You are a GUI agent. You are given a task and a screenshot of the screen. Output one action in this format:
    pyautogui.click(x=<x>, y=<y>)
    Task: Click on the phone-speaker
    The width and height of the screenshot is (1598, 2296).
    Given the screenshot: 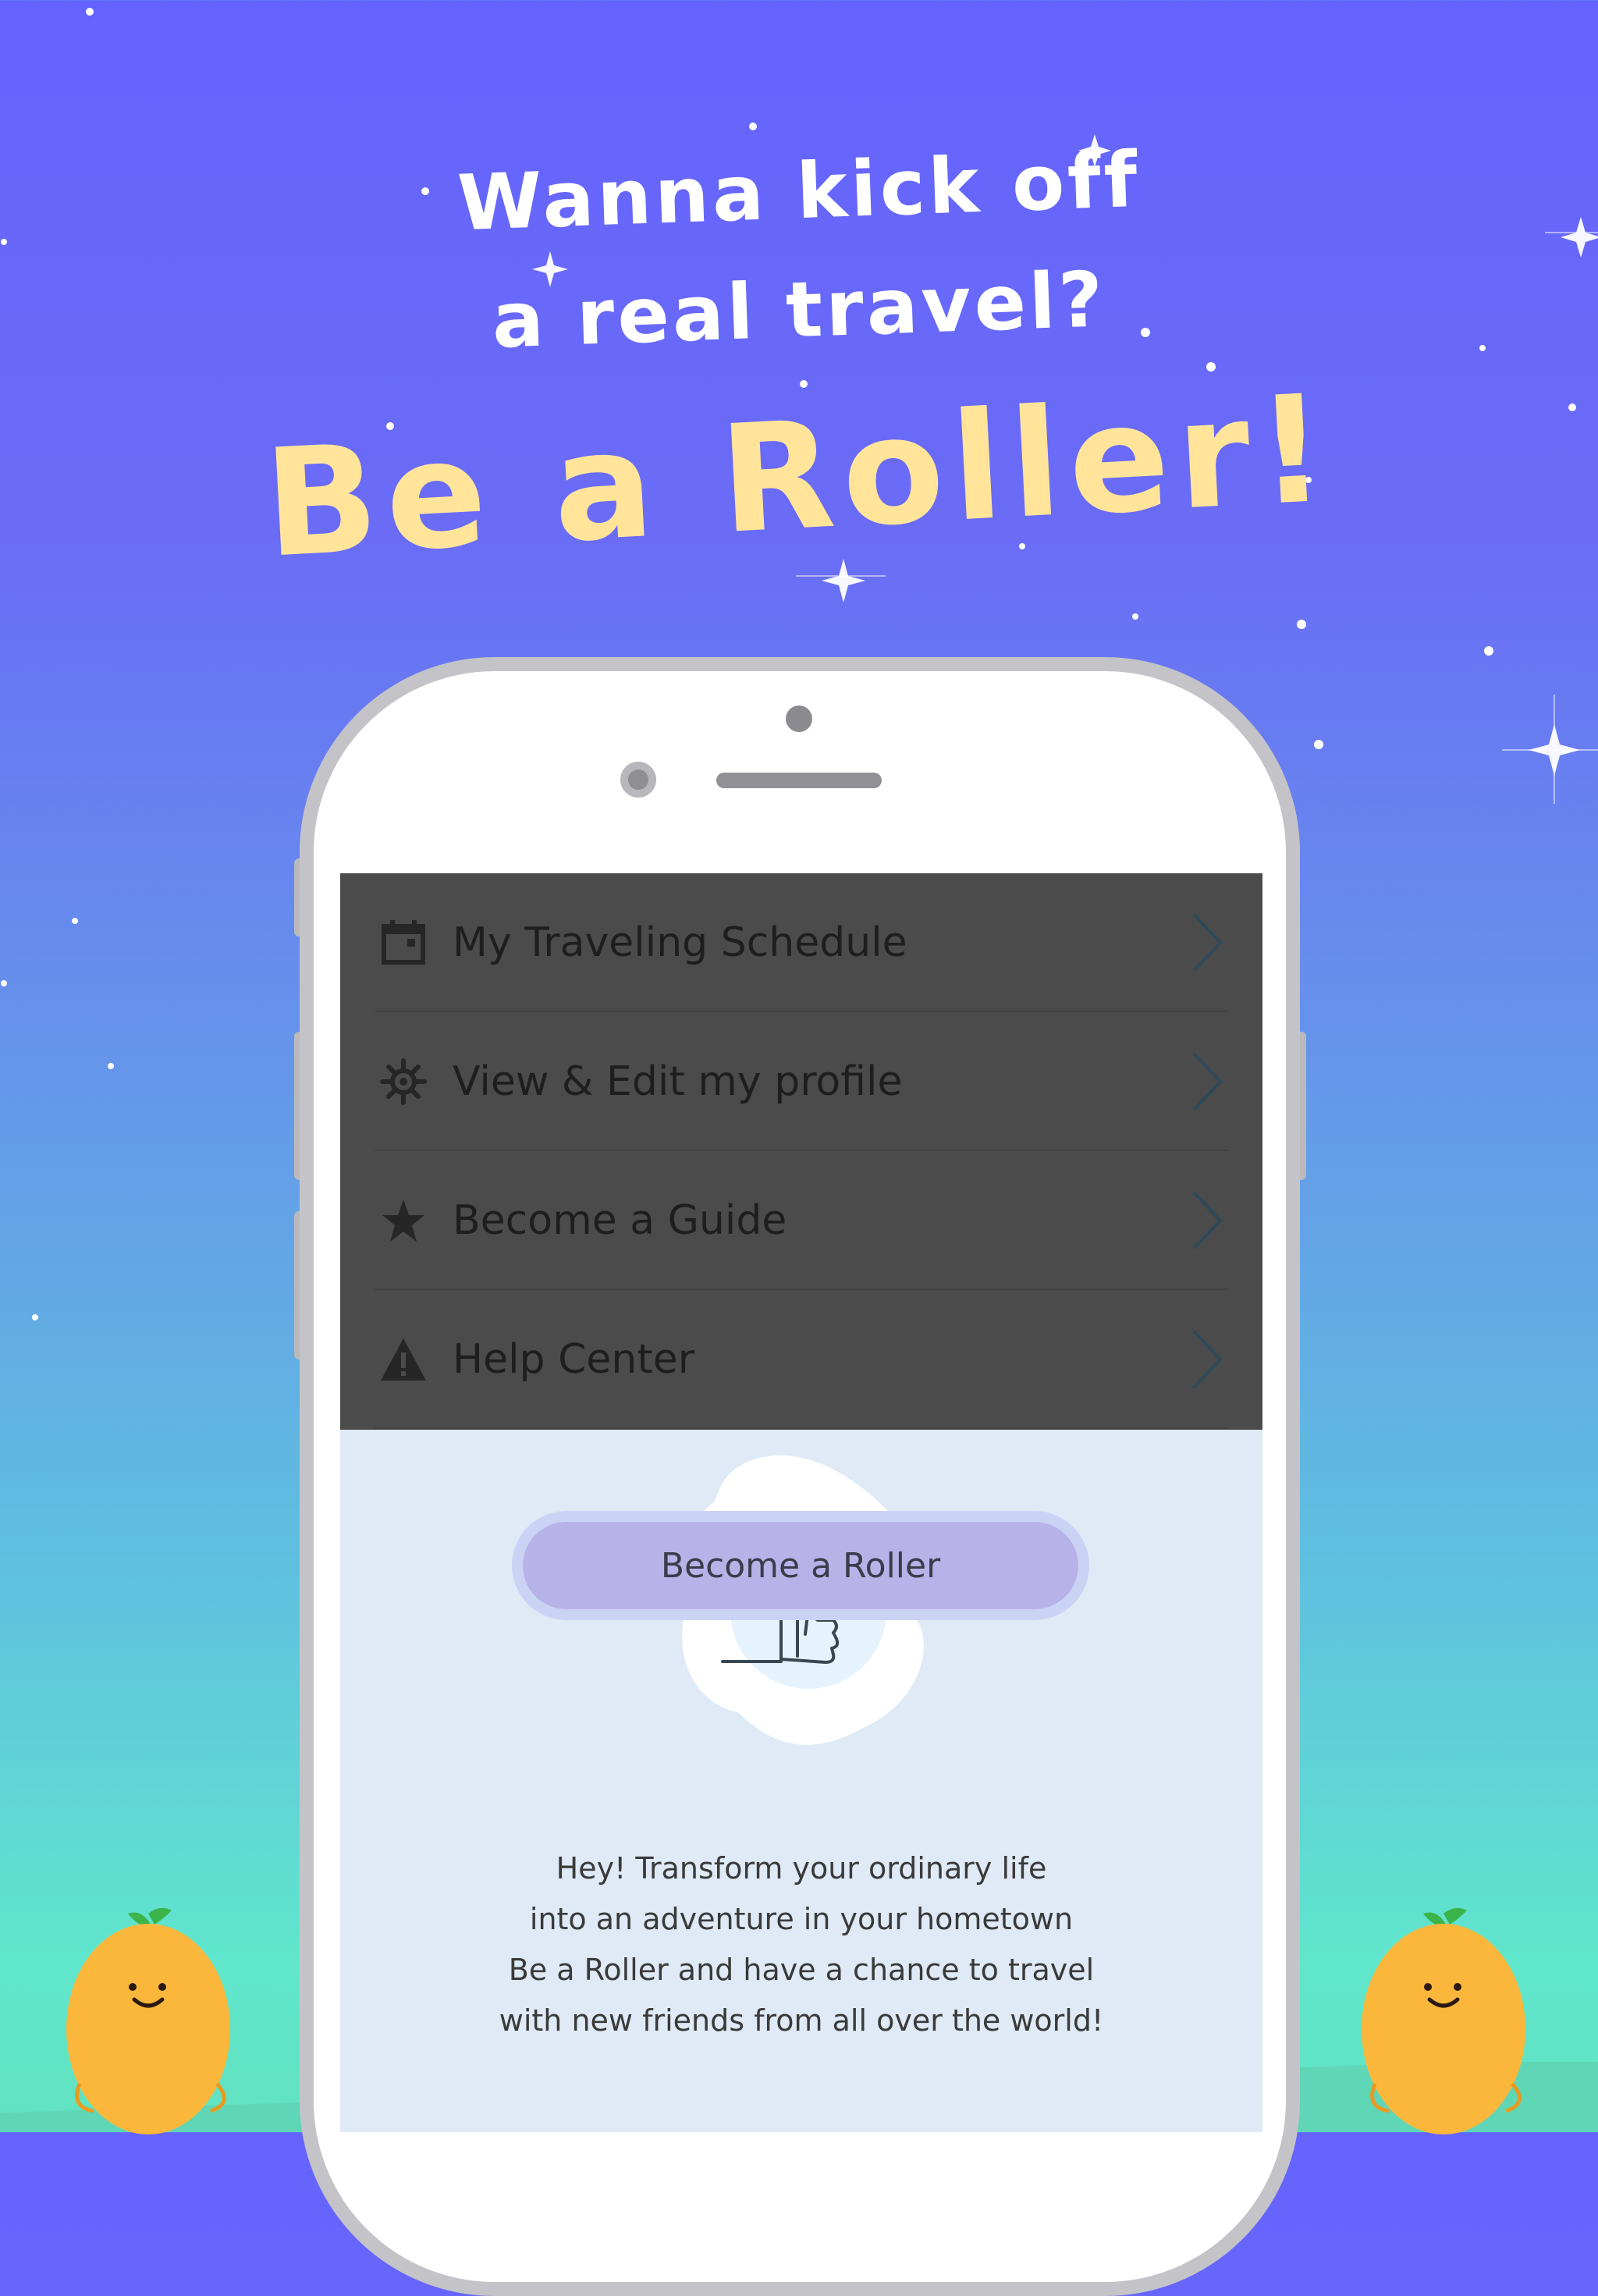 What is the action you would take?
    pyautogui.click(x=799, y=781)
    